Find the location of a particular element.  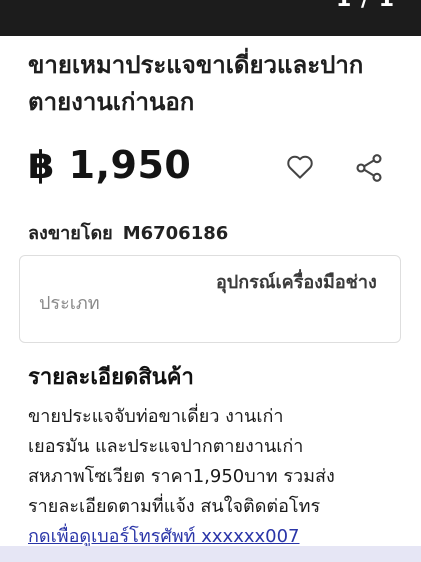

description-line: รายละเอียดตามที่แจ้ง สนใจติดต่อโทร is located at coordinates (174, 506).